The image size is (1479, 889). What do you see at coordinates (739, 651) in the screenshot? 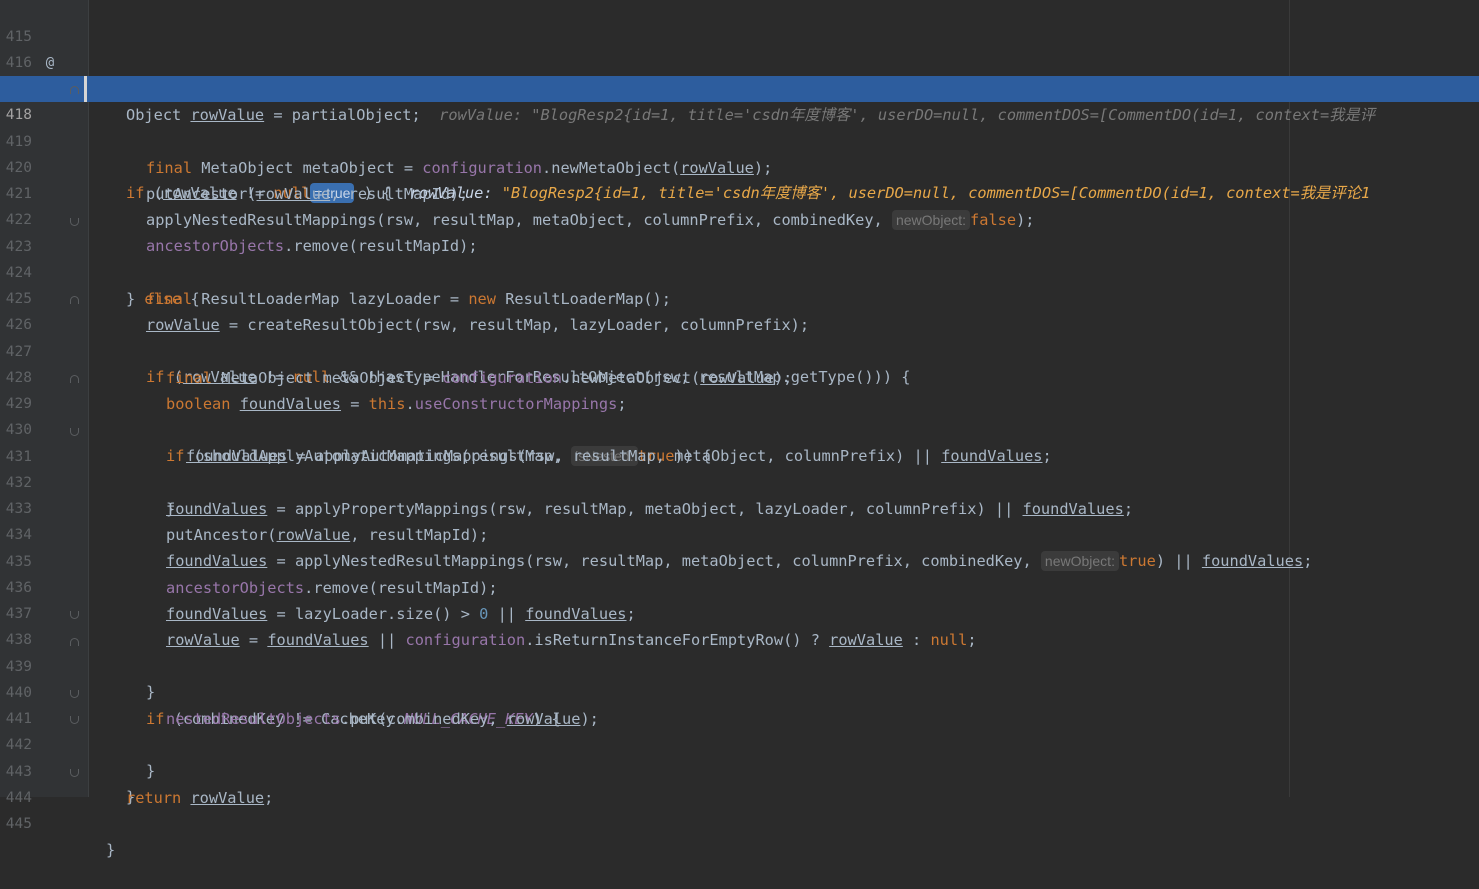
I see `code-line-438: 438 }` at bounding box center [739, 651].